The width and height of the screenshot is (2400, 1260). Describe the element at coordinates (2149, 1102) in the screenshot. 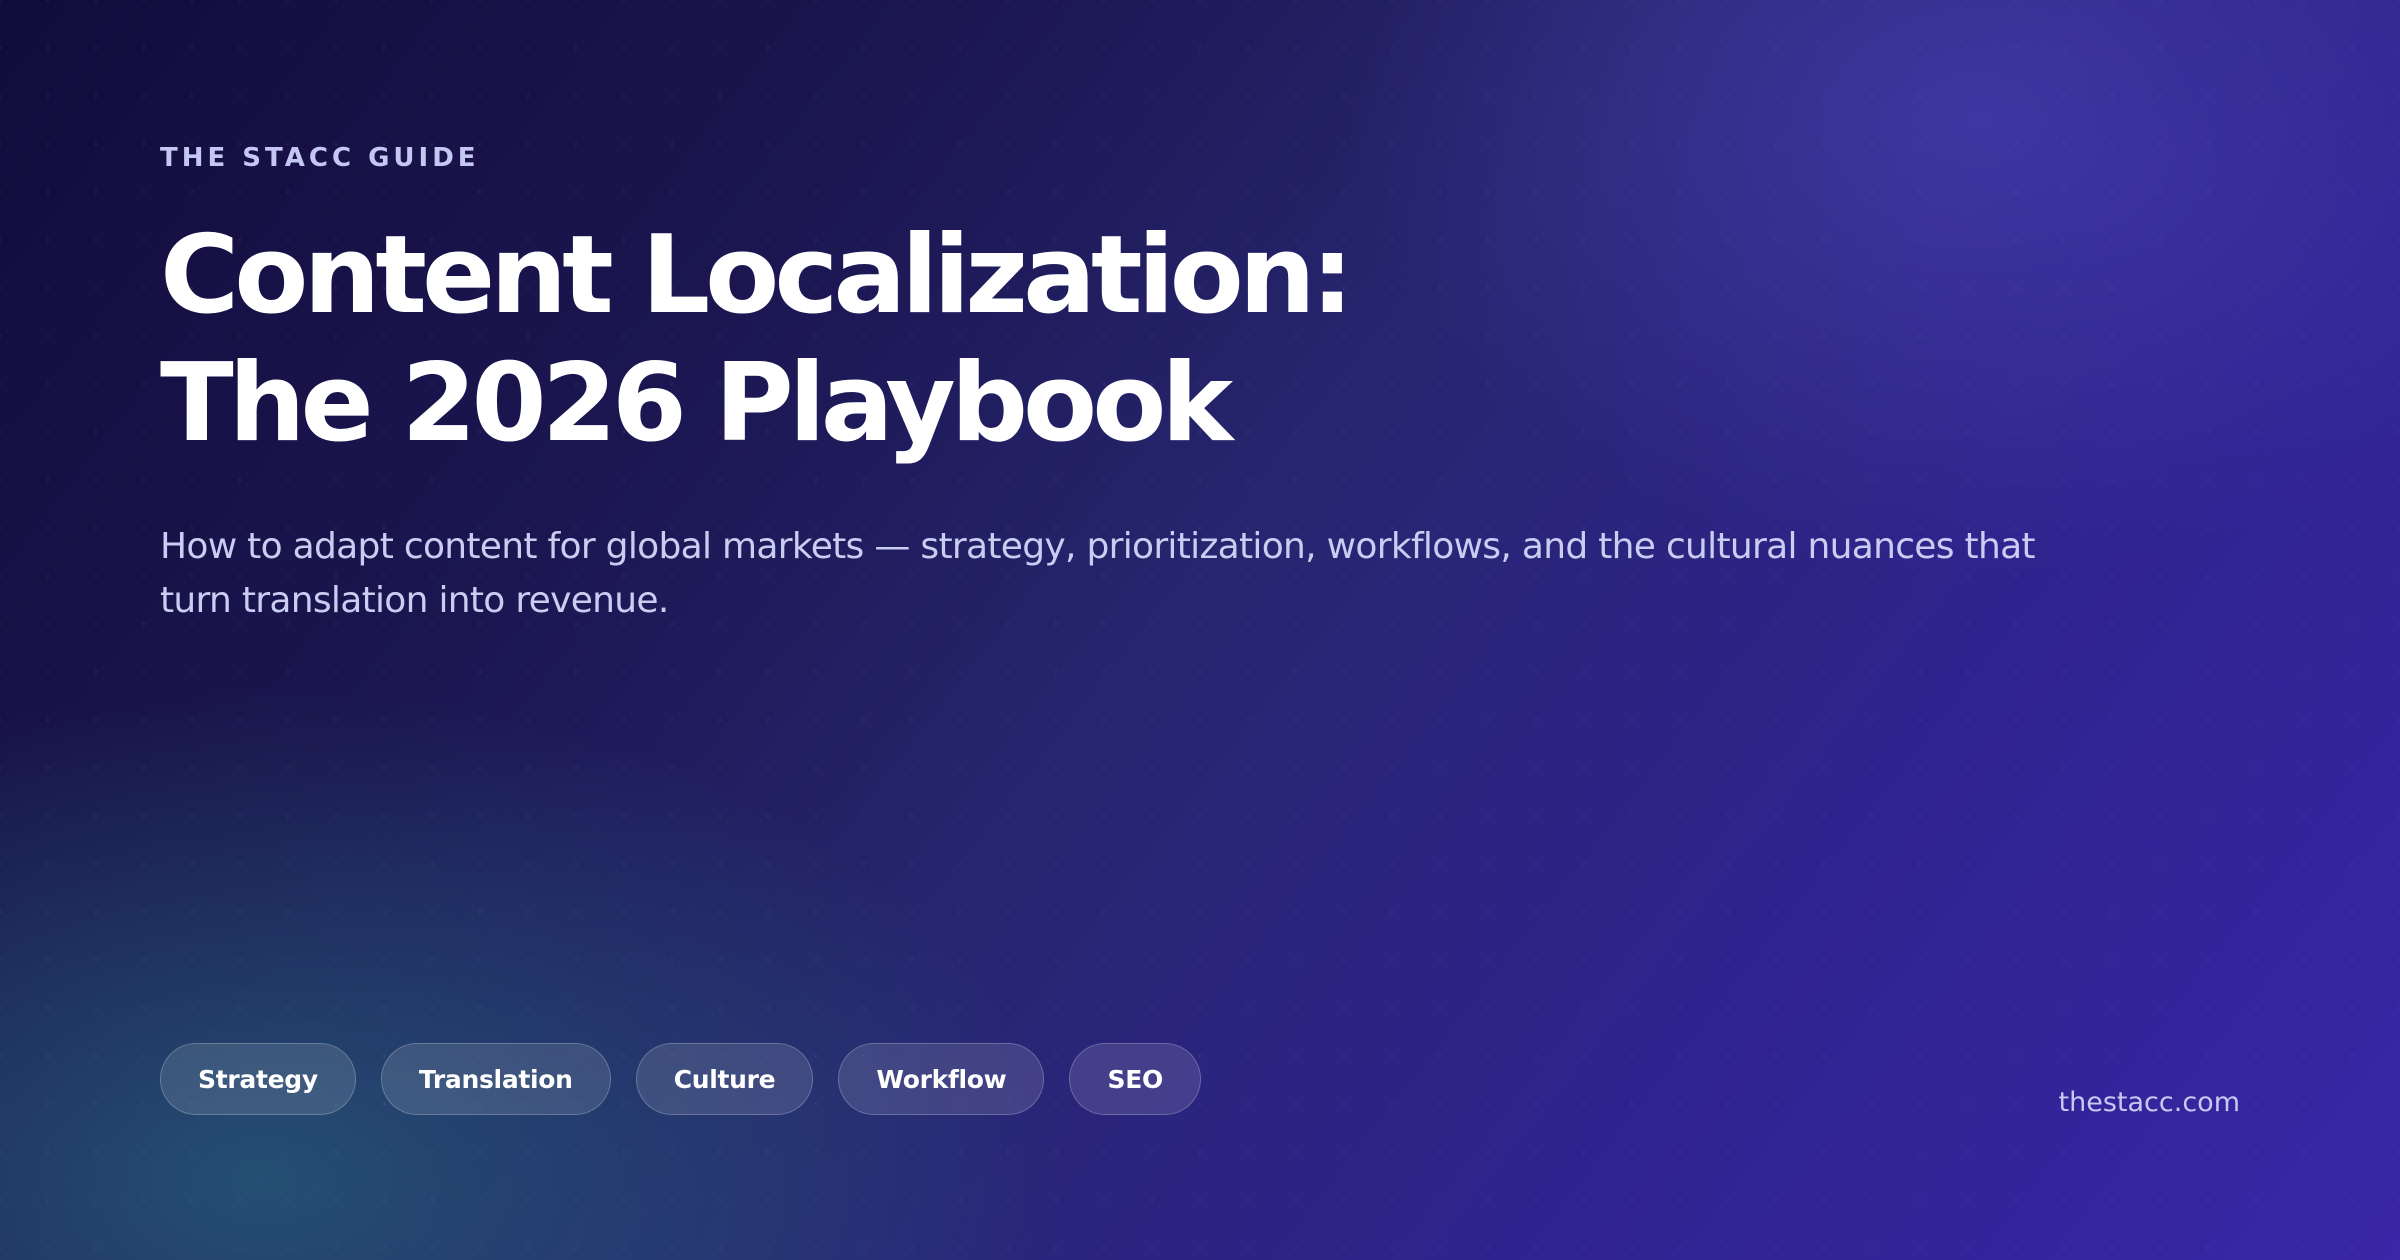

I see `site-domain: thestacc.com` at that location.